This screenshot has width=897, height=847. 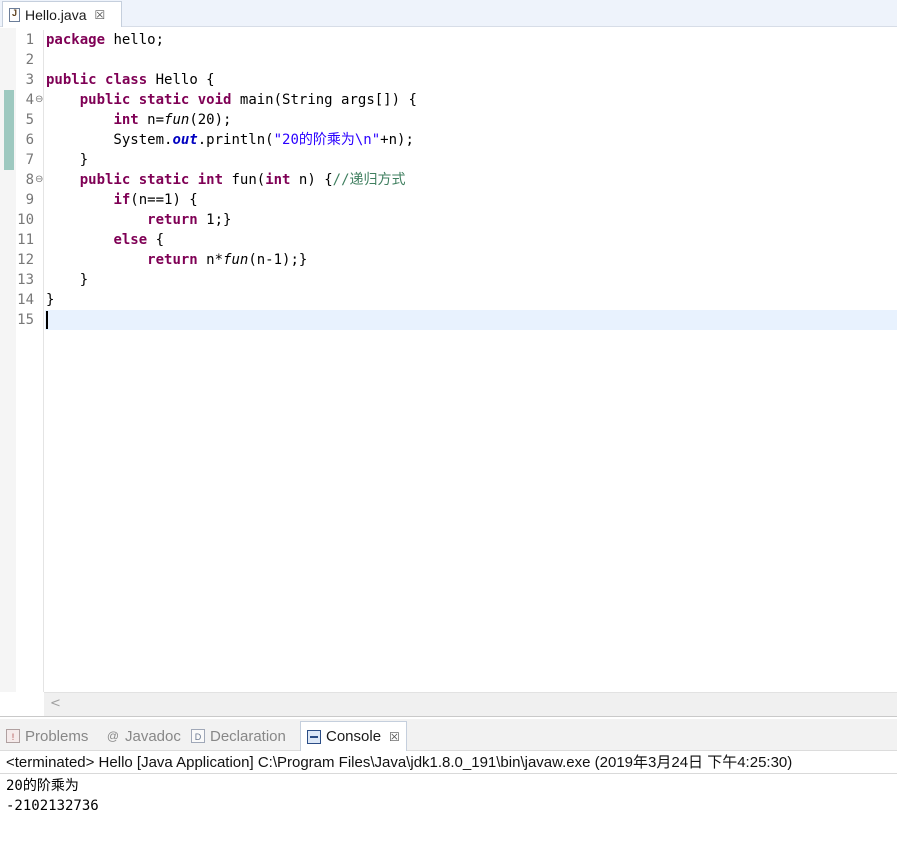 I want to click on editor-tab-bar: Hello.java ☒, so click(x=448, y=13).